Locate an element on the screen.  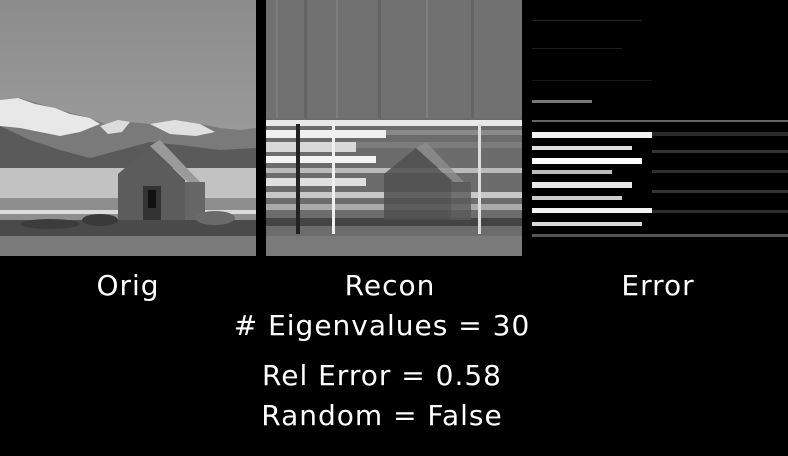
random-flag: Random = False is located at coordinates (382, 415).